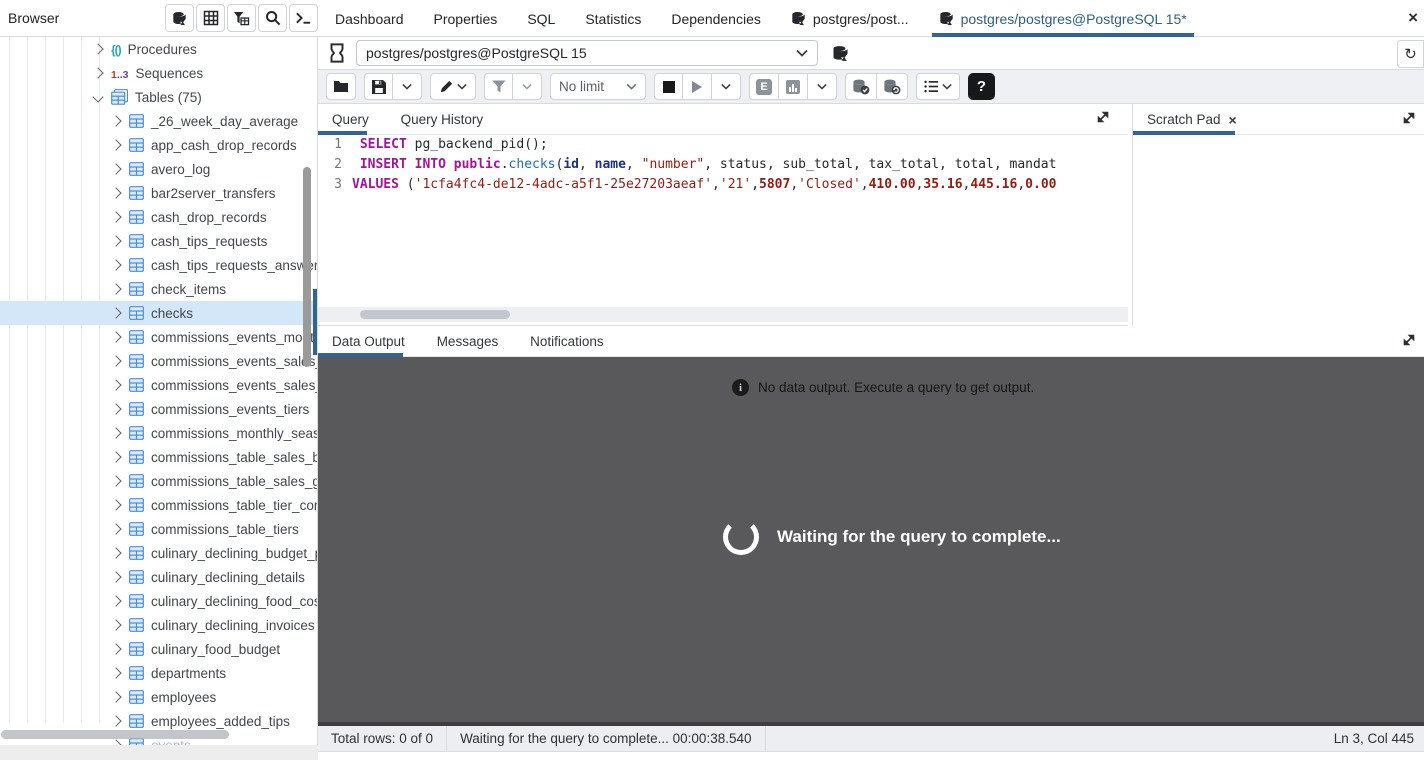  I want to click on tree-item-commissions_table_sales_b: commissions_table_sales_b, so click(158, 457).